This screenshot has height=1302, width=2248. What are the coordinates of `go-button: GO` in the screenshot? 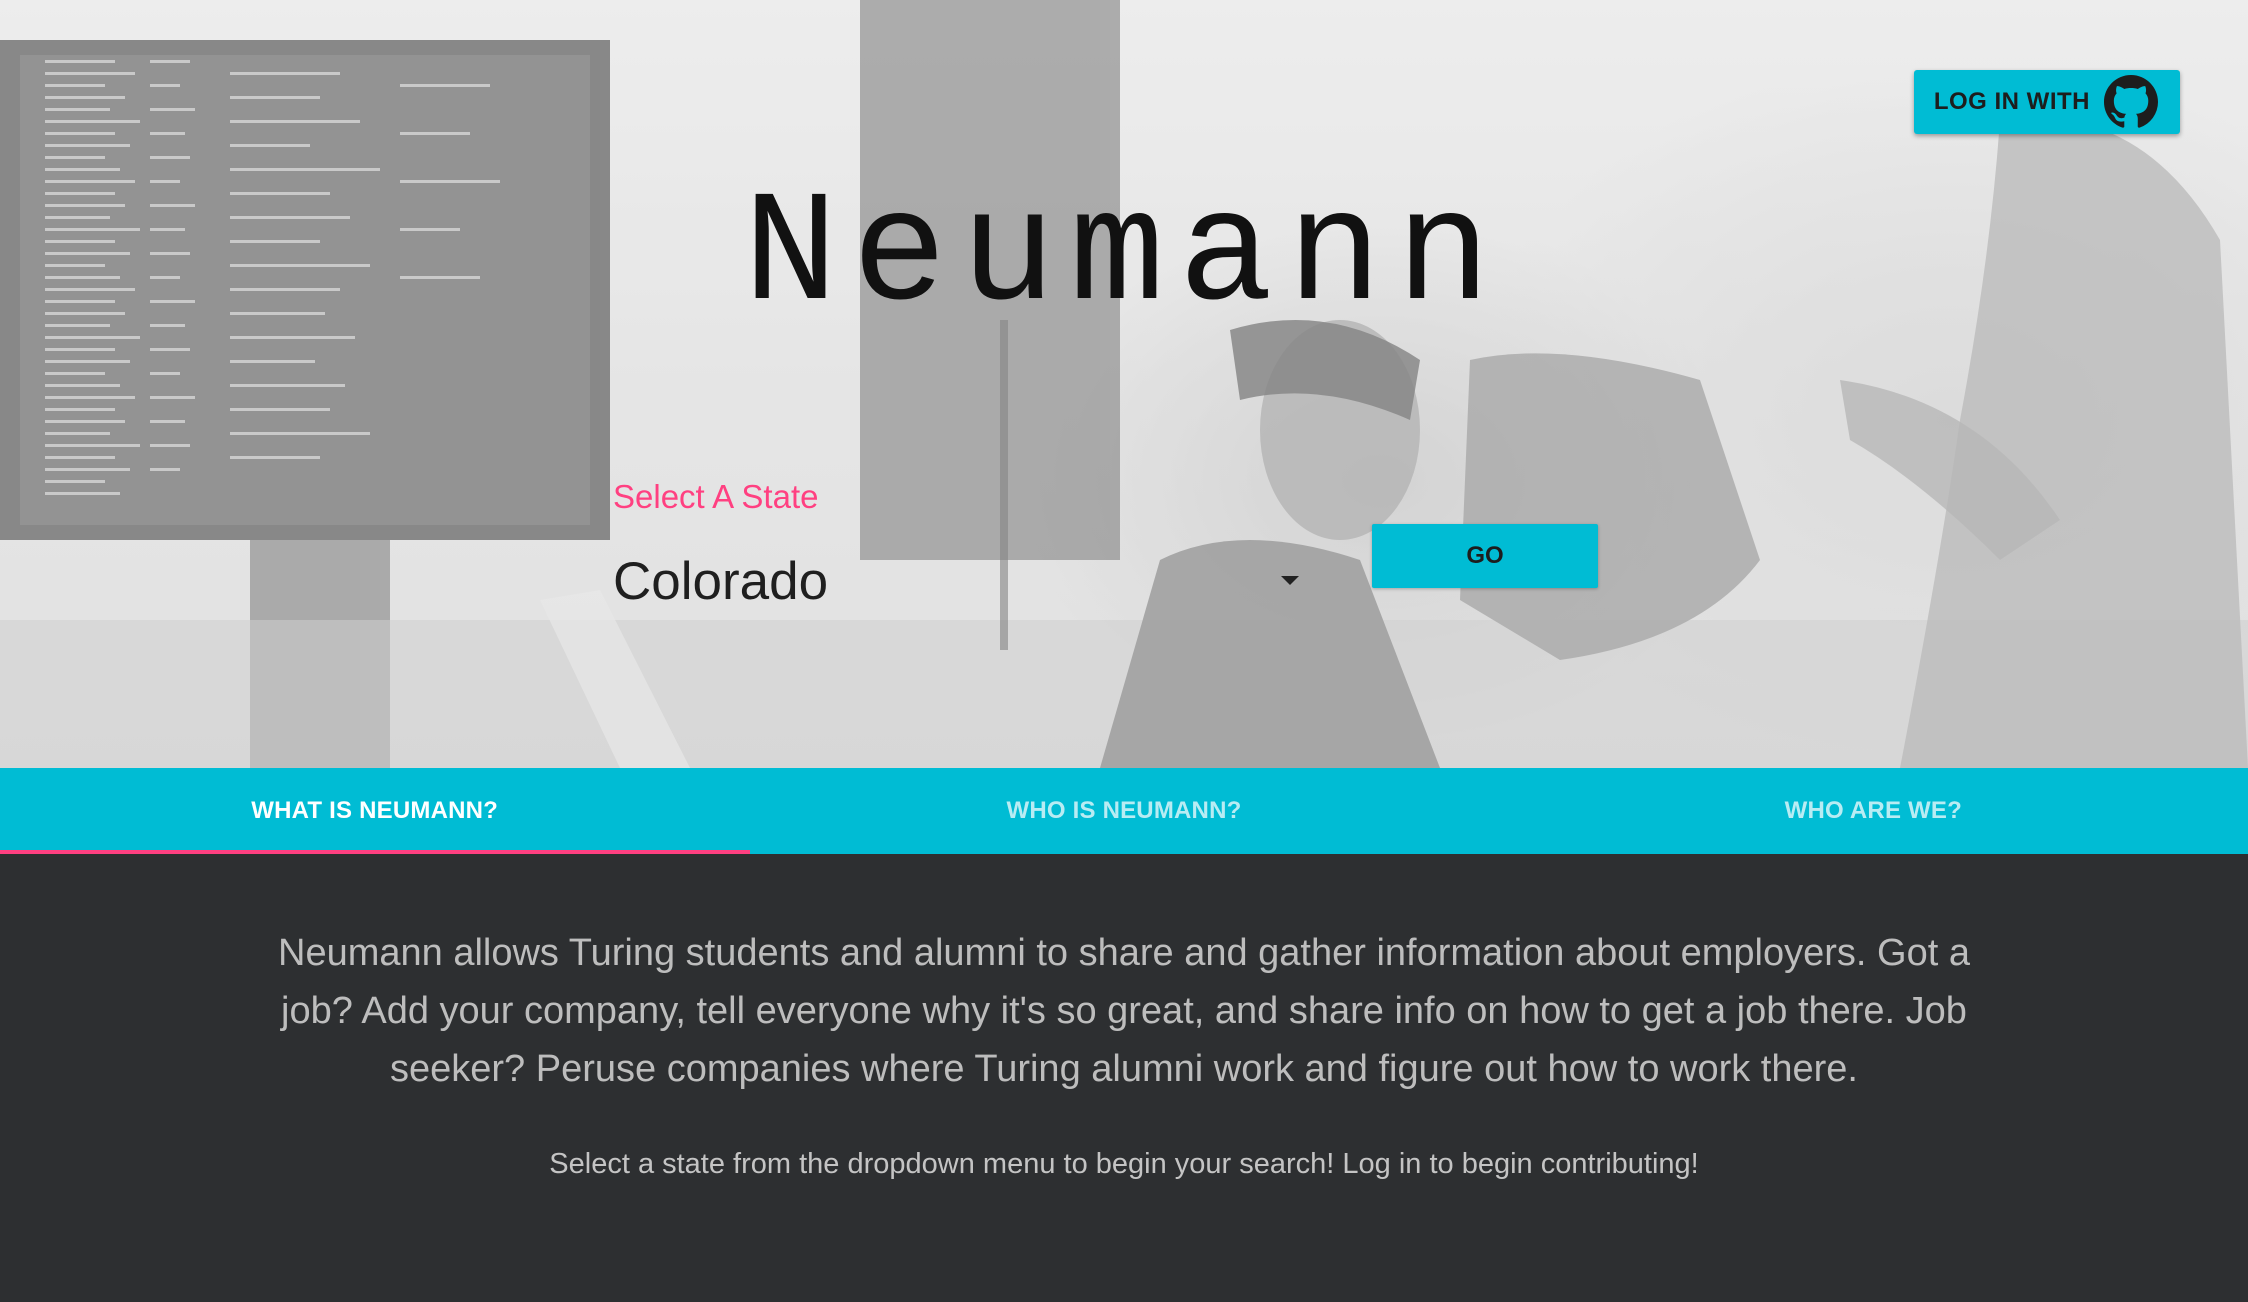 It's located at (1485, 556).